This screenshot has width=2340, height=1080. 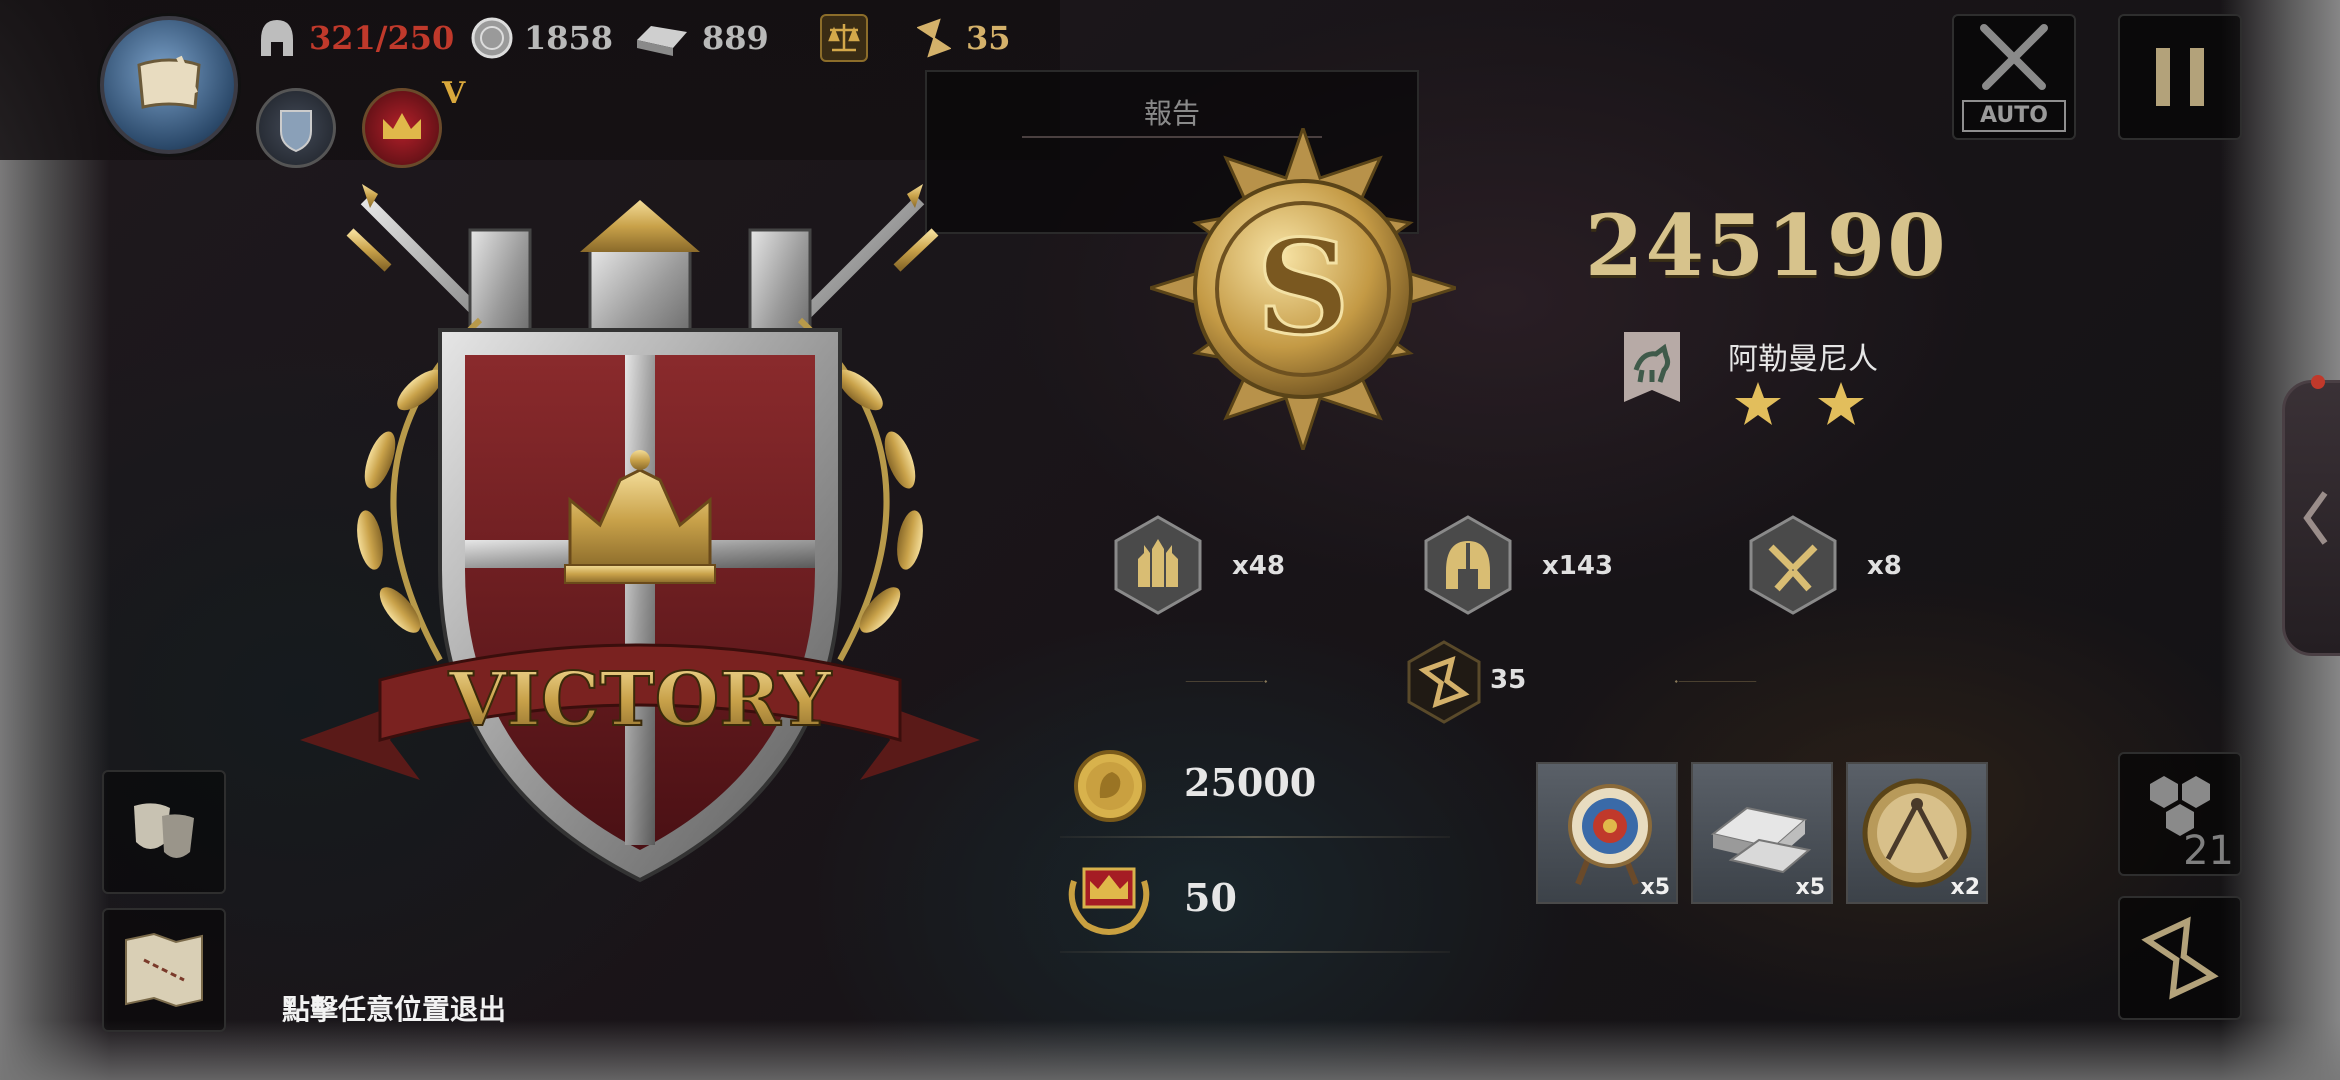 I want to click on crown-badge-icon, so click(x=402, y=128).